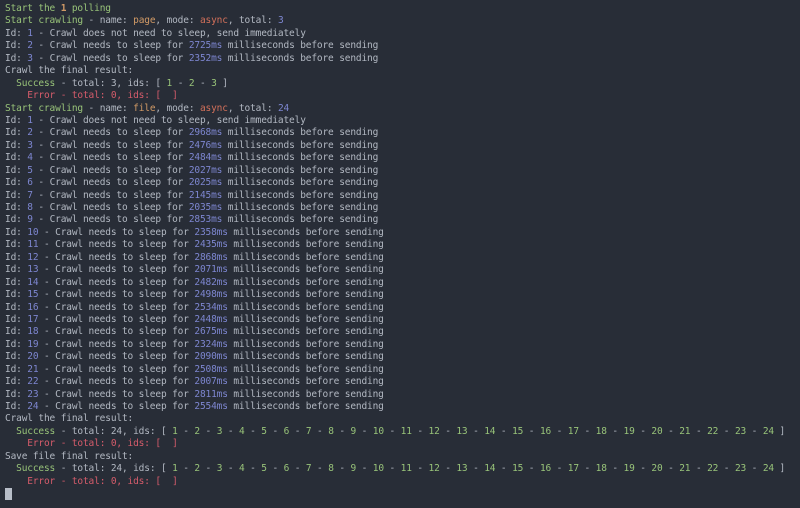 Image resolution: width=800 pixels, height=508 pixels. Describe the element at coordinates (161, 444) in the screenshot. I see `terminal-text: [` at that location.